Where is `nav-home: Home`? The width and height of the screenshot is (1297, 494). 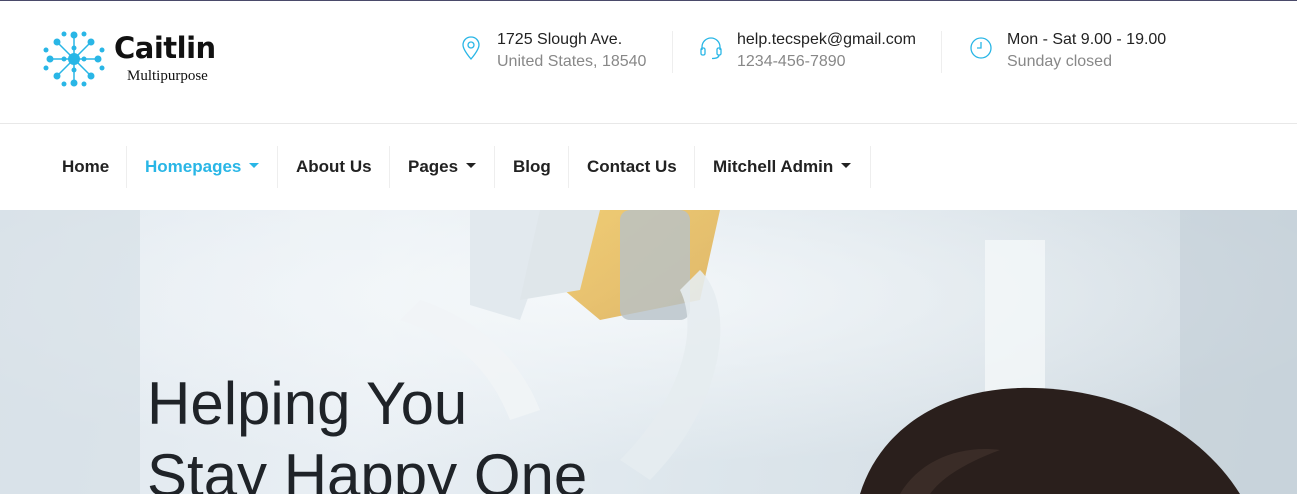 nav-home: Home is located at coordinates (85, 167).